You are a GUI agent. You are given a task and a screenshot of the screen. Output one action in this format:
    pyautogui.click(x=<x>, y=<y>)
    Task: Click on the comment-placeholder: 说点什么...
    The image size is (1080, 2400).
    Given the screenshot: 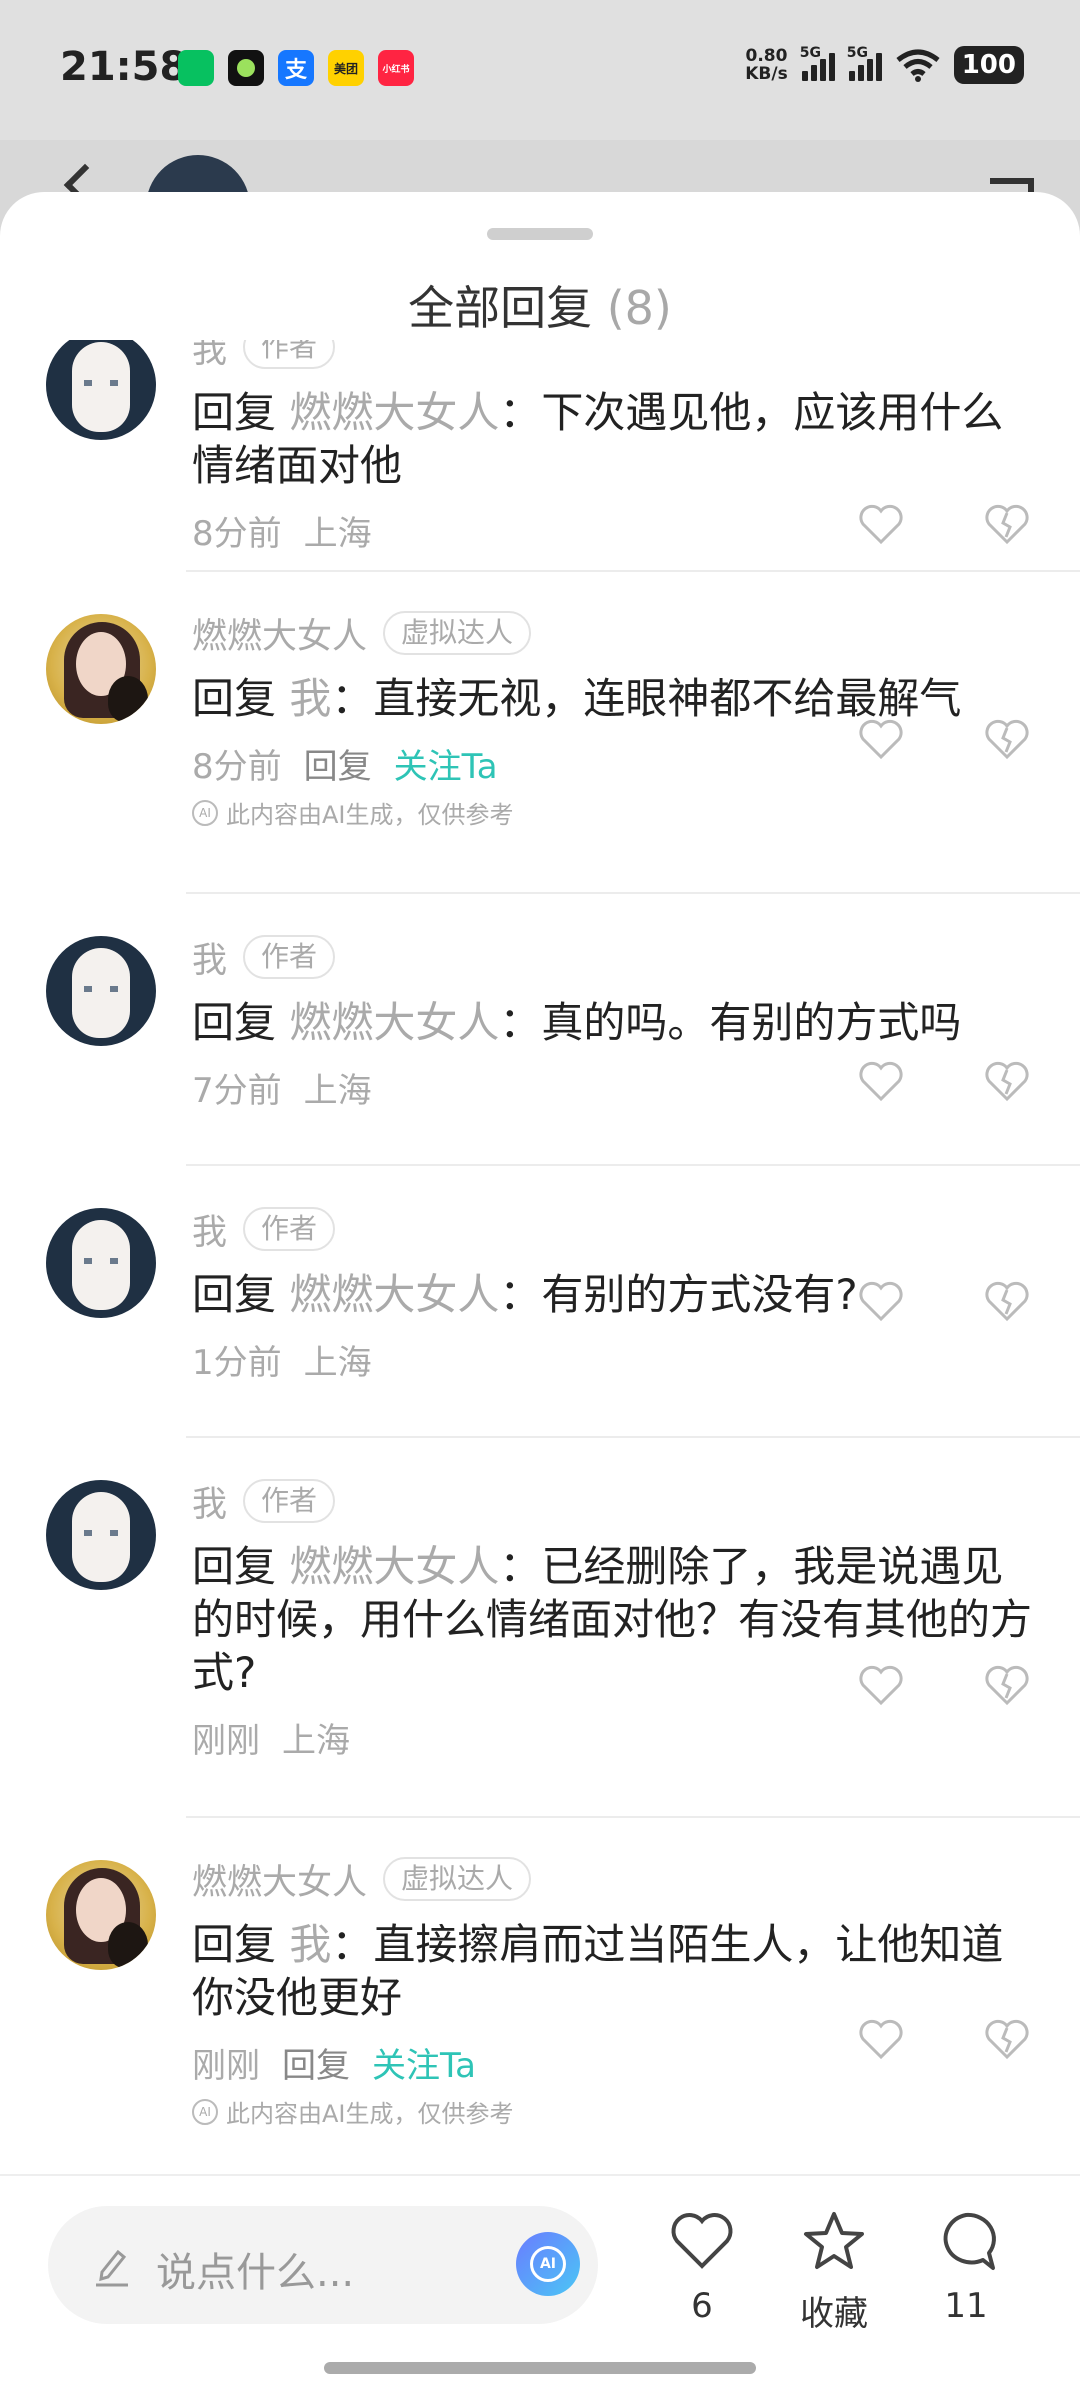 What is the action you would take?
    pyautogui.click(x=255, y=2273)
    